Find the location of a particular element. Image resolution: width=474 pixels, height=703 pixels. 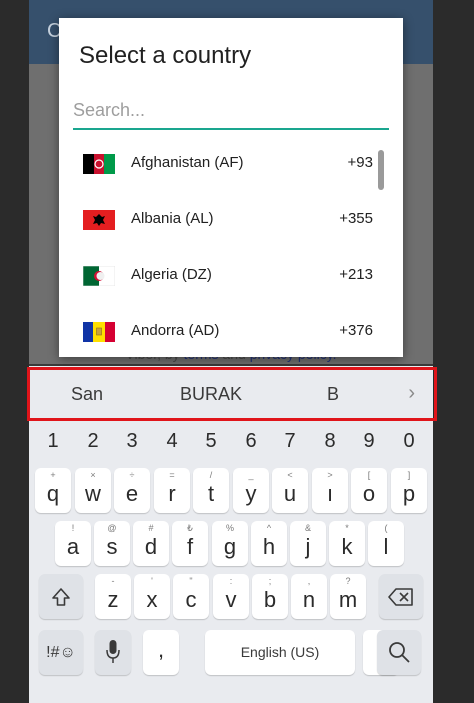

key-label: c is located at coordinates (191, 599).